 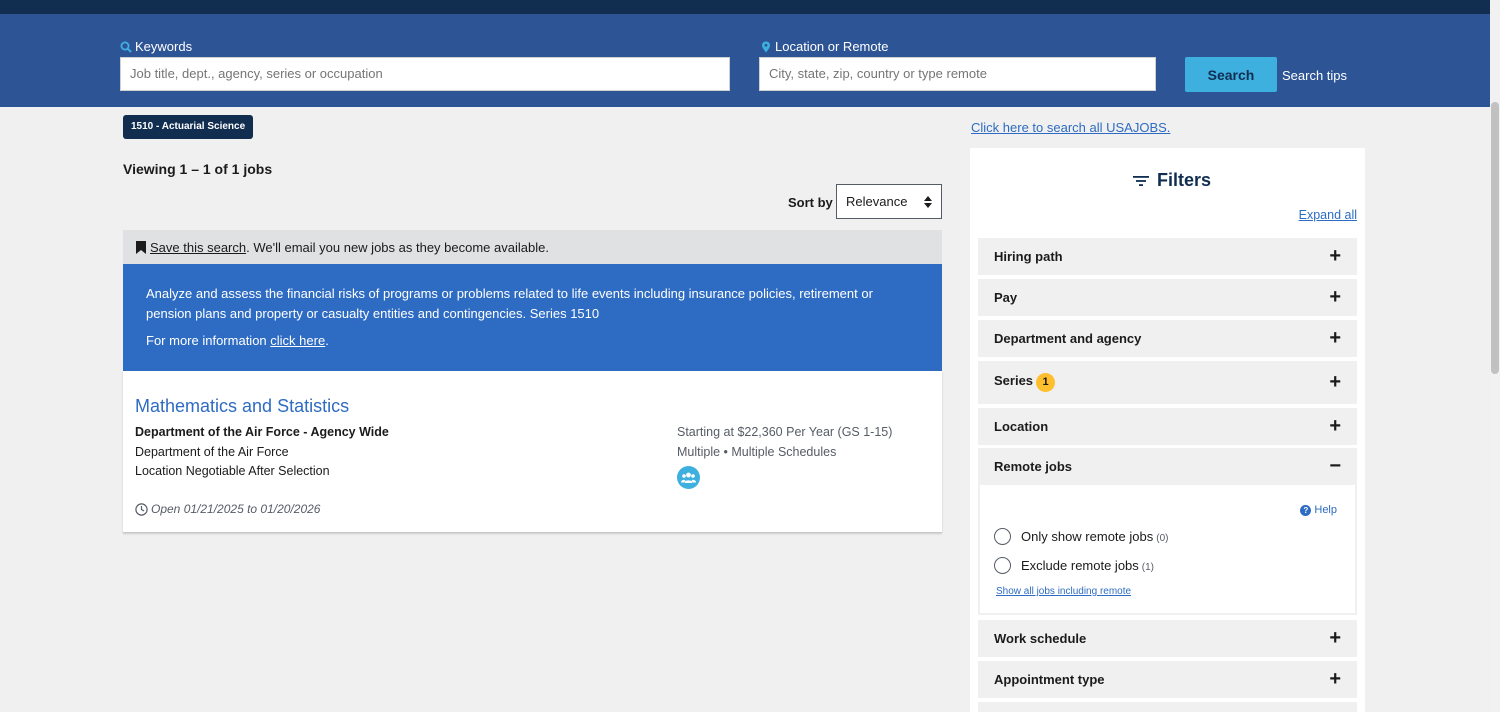 What do you see at coordinates (1172, 180) in the screenshot?
I see `filters-title: Filters` at bounding box center [1172, 180].